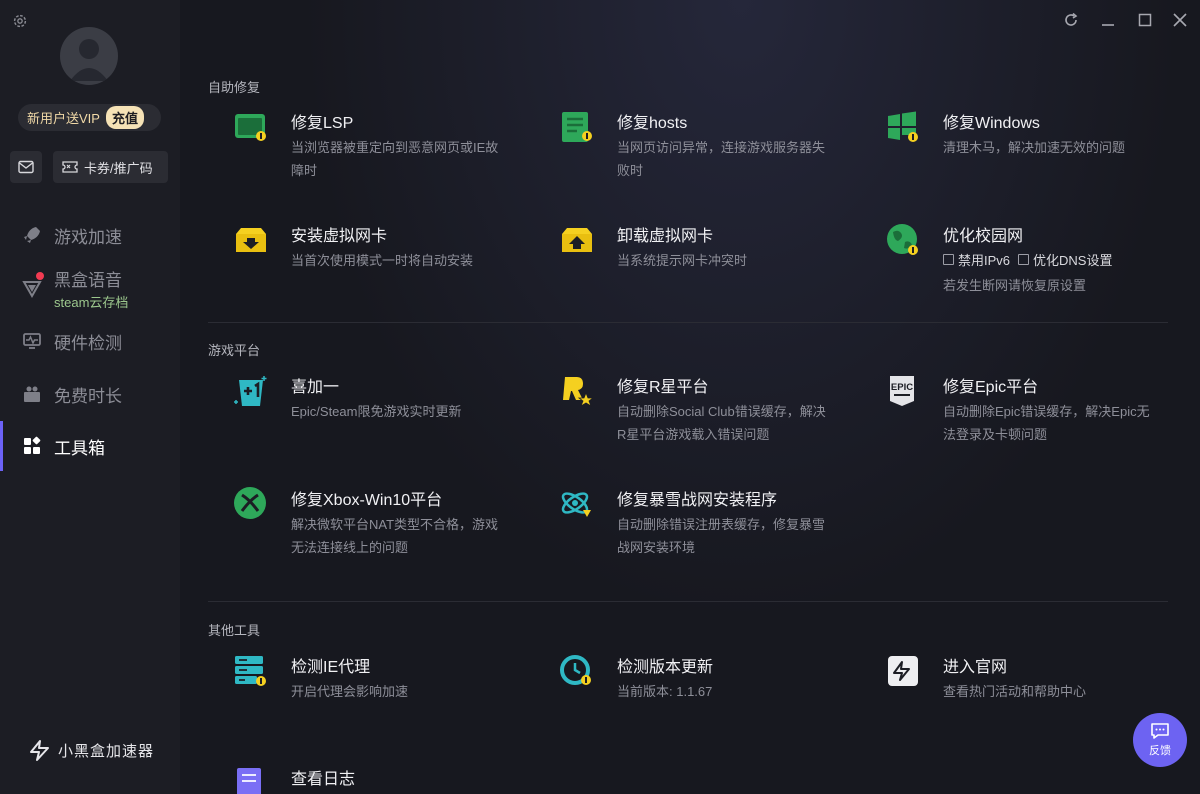  Describe the element at coordinates (32, 235) in the screenshot. I see `rocket-icon` at that location.